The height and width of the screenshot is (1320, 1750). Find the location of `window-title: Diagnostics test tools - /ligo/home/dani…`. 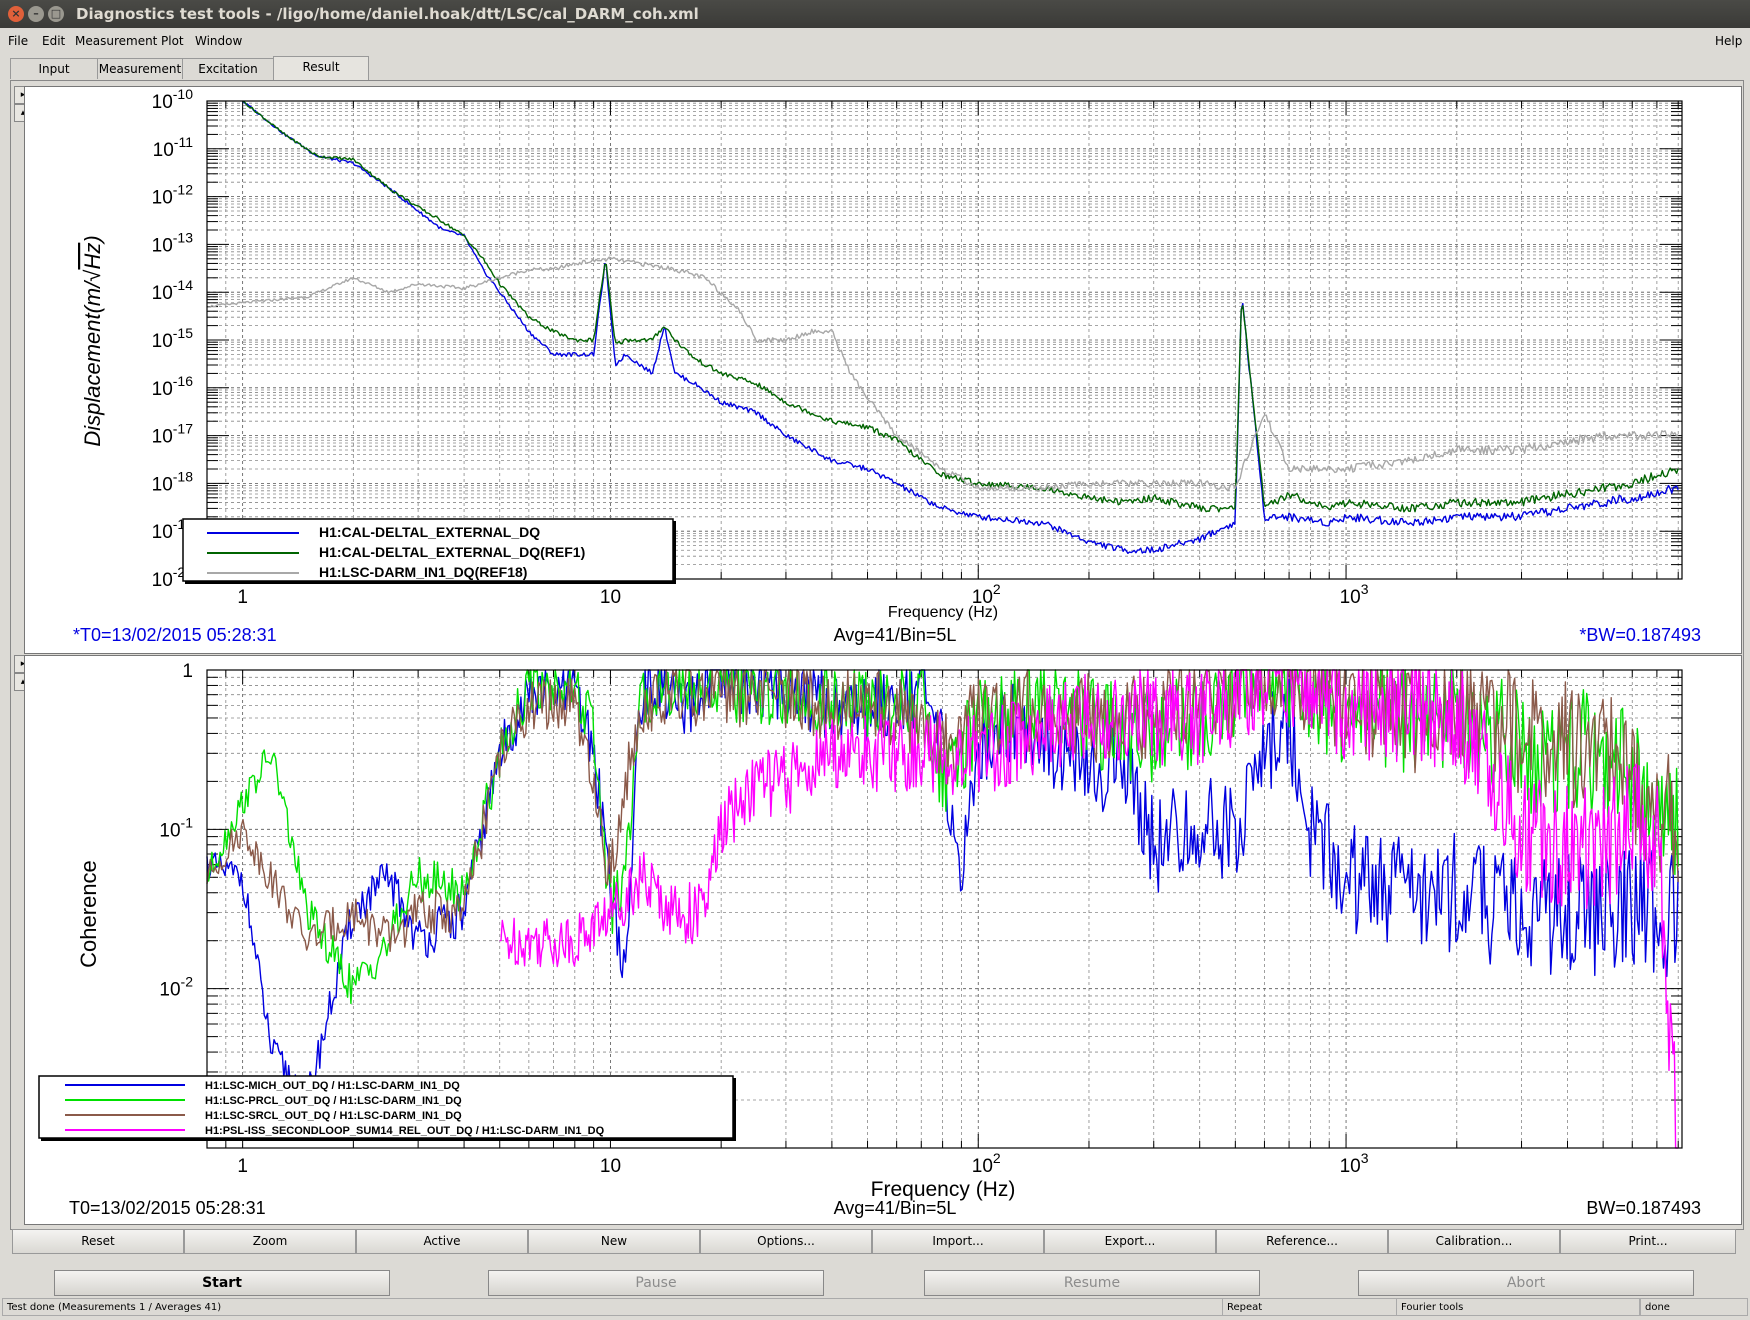

window-title: Diagnostics test tools - /ligo/home/dani… is located at coordinates (387, 14).